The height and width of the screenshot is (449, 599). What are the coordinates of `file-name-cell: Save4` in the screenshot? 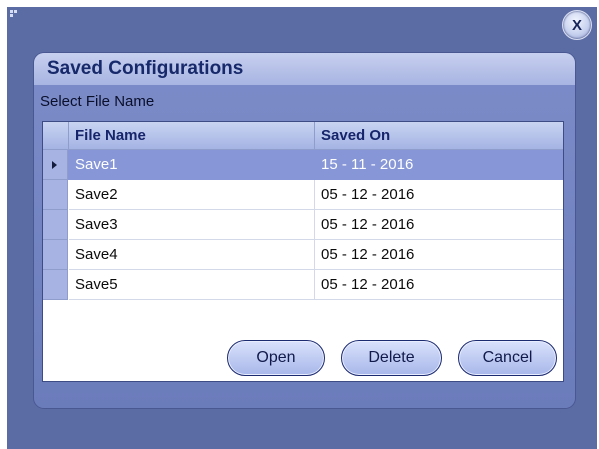 It's located at (192, 255).